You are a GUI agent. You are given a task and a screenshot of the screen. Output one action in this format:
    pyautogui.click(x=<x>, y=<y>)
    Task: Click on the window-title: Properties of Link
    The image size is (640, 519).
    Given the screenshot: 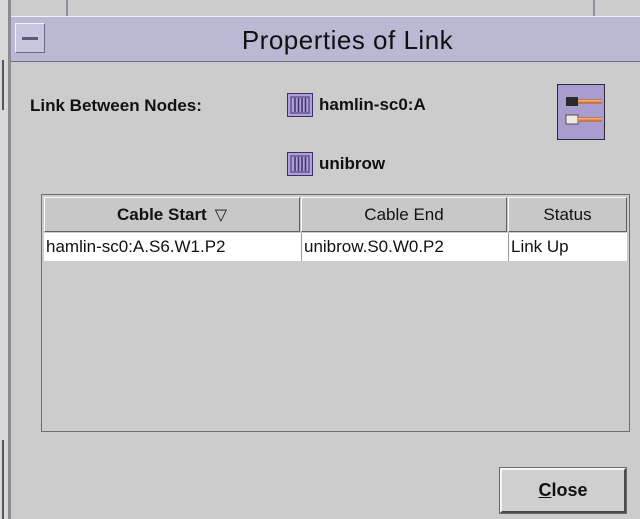 What is the action you would take?
    pyautogui.click(x=347, y=40)
    